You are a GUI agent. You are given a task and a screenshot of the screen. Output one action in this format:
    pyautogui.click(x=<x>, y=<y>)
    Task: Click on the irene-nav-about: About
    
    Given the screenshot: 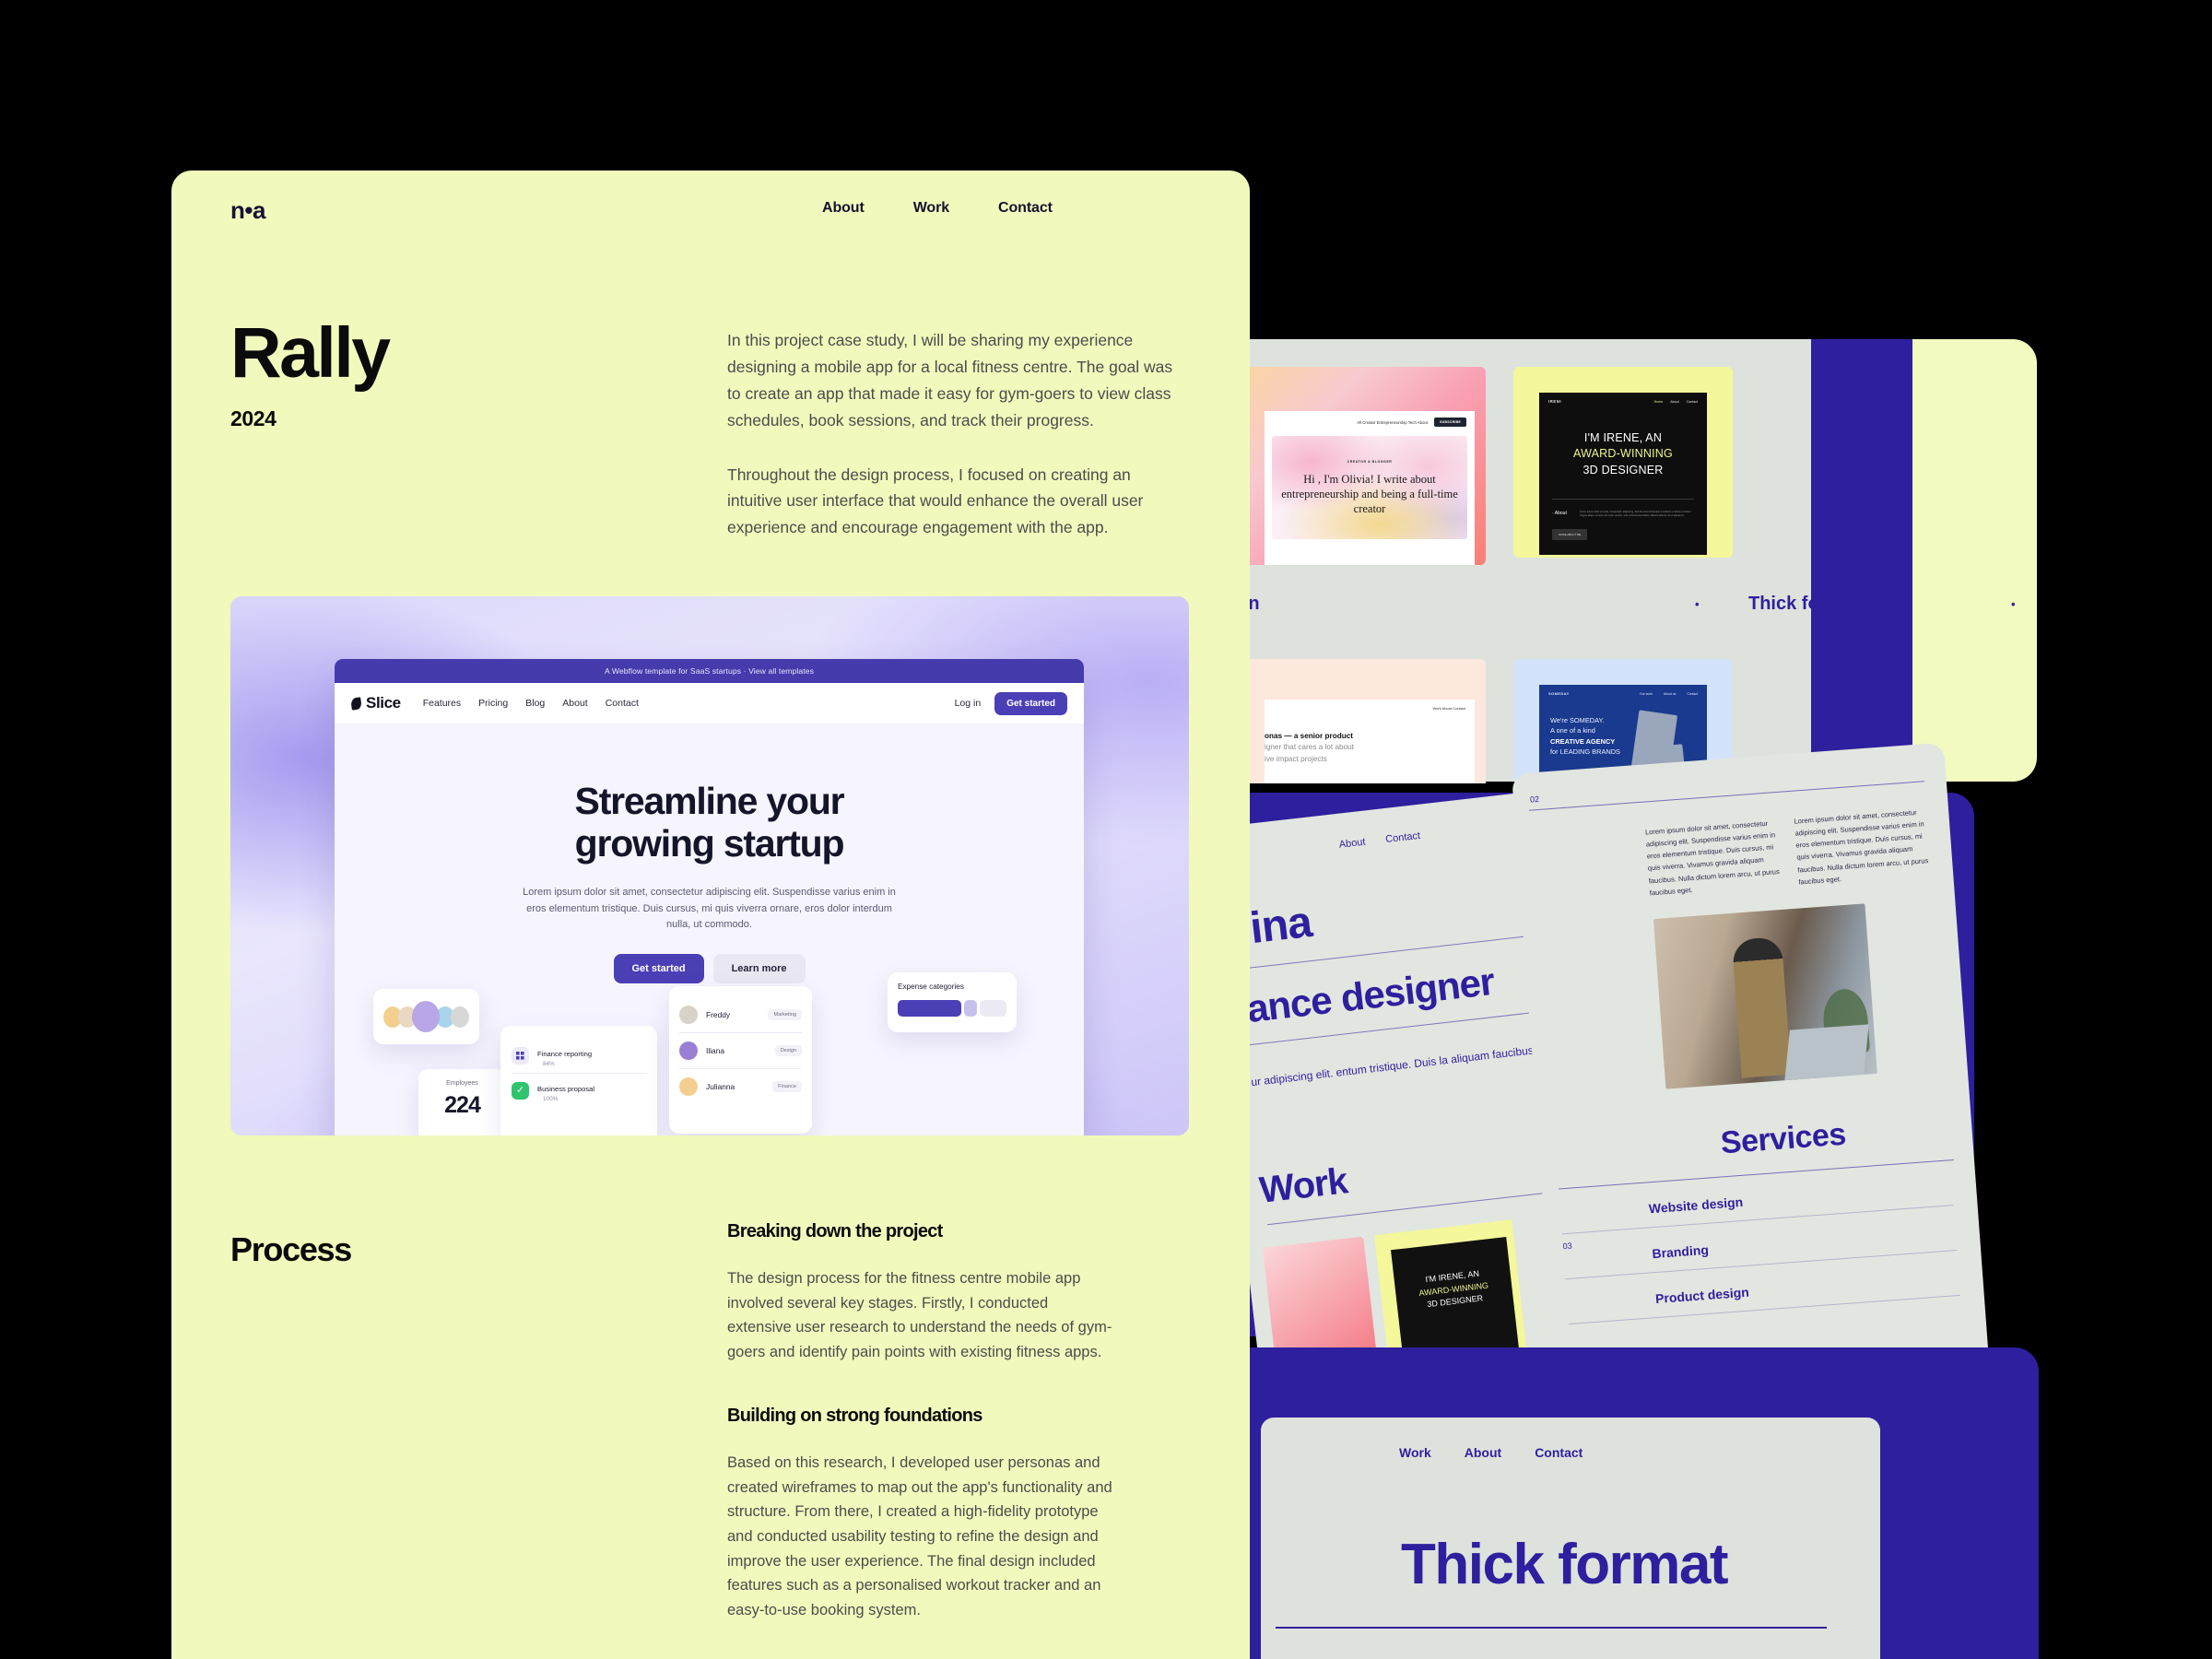 What is the action you would take?
    pyautogui.click(x=1674, y=402)
    